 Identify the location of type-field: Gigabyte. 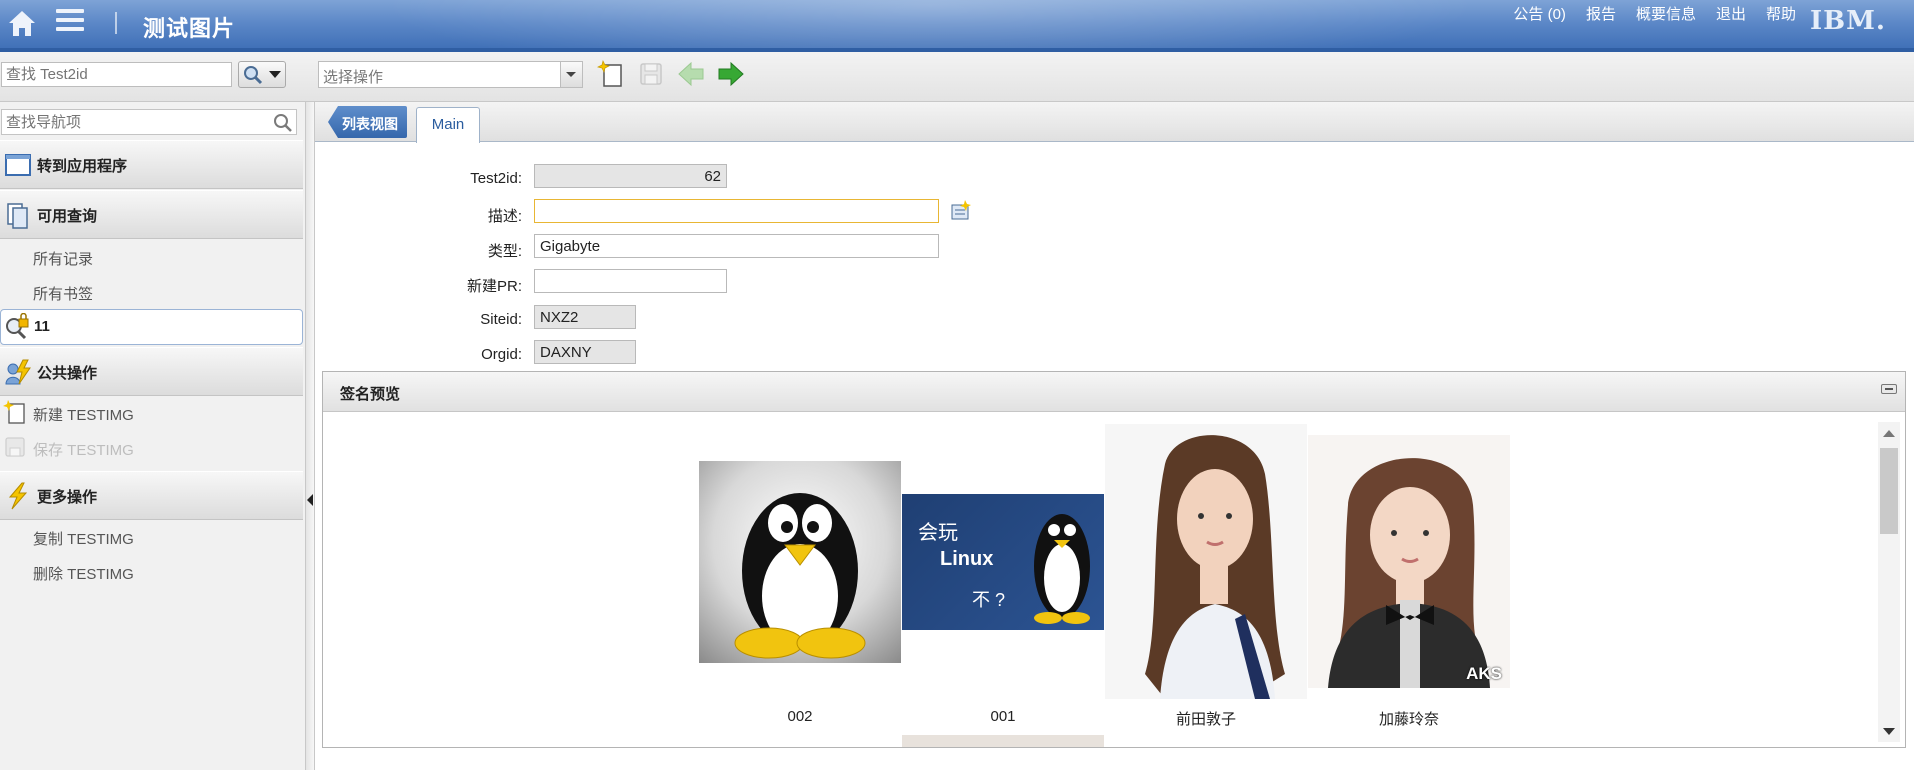
(736, 246).